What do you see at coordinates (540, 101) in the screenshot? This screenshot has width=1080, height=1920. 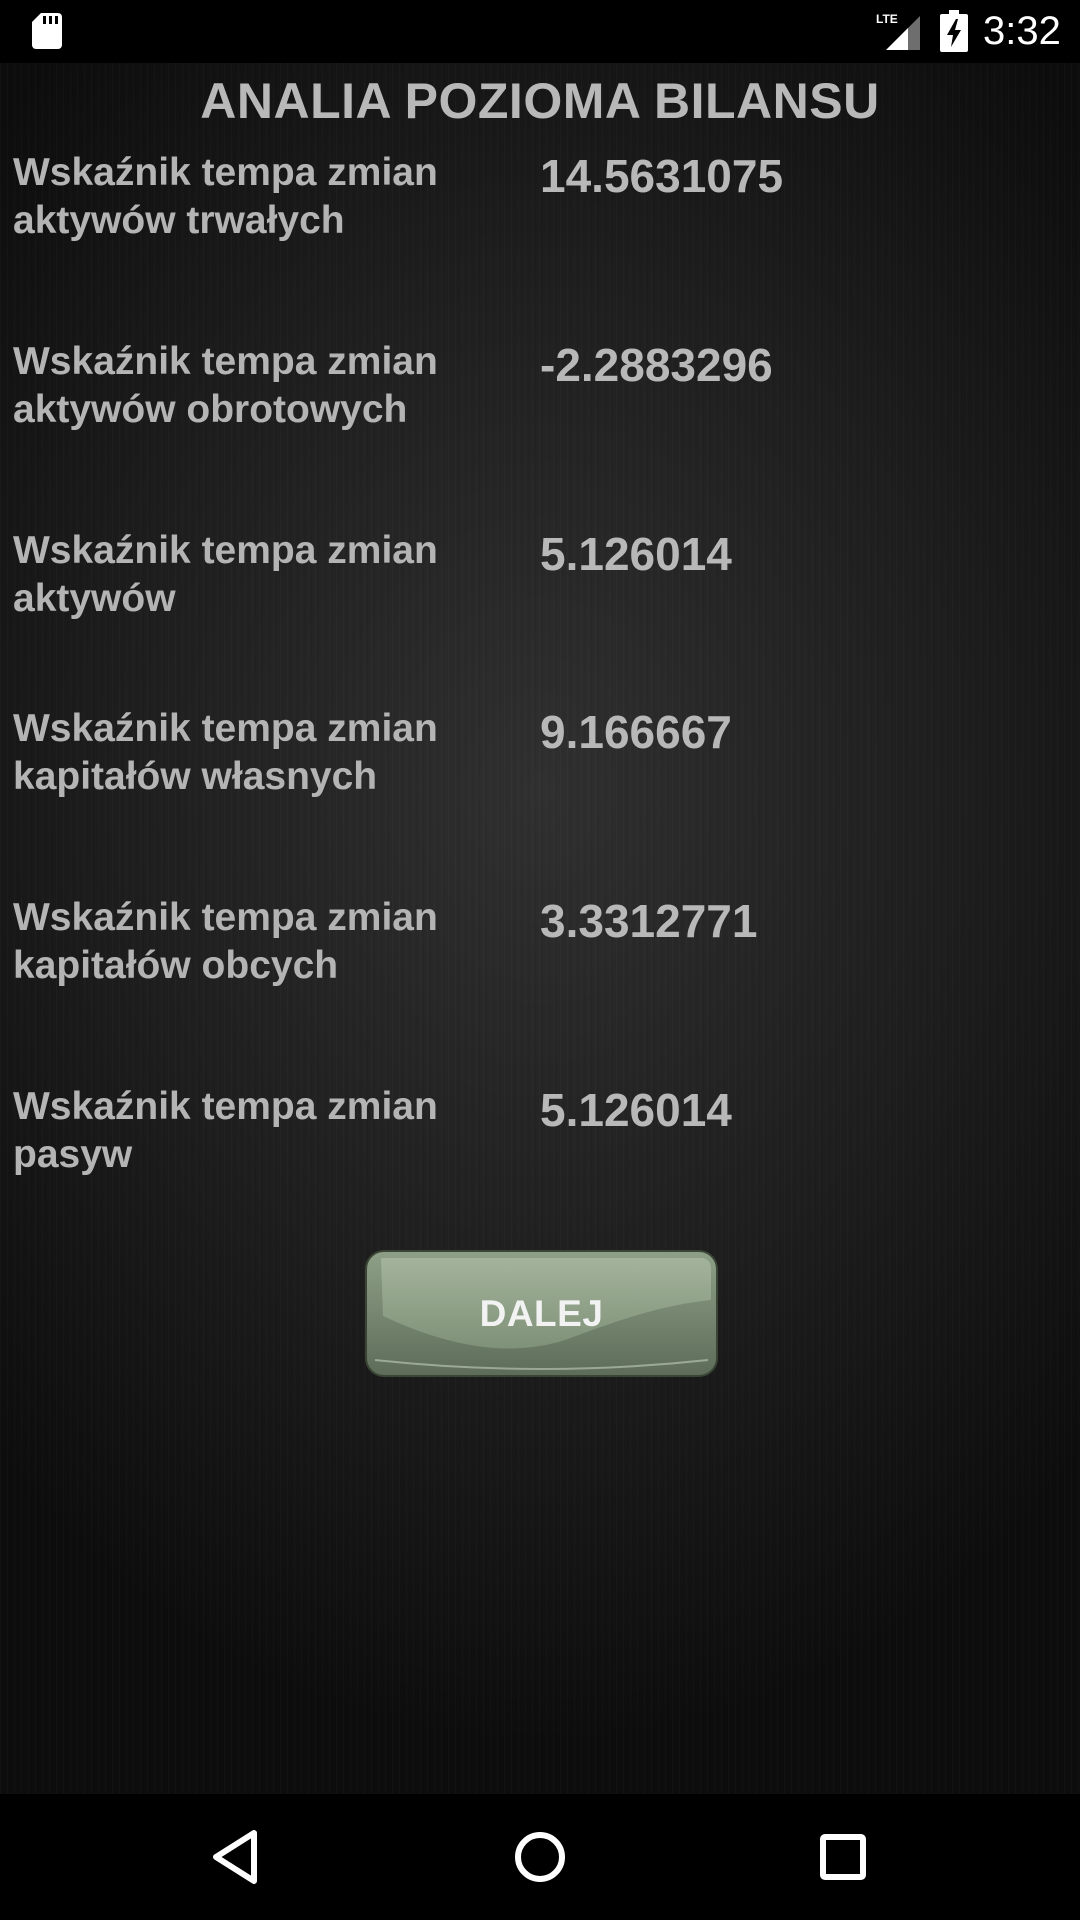 I see `page-title: ANALIA POZIOMA BILANSU` at bounding box center [540, 101].